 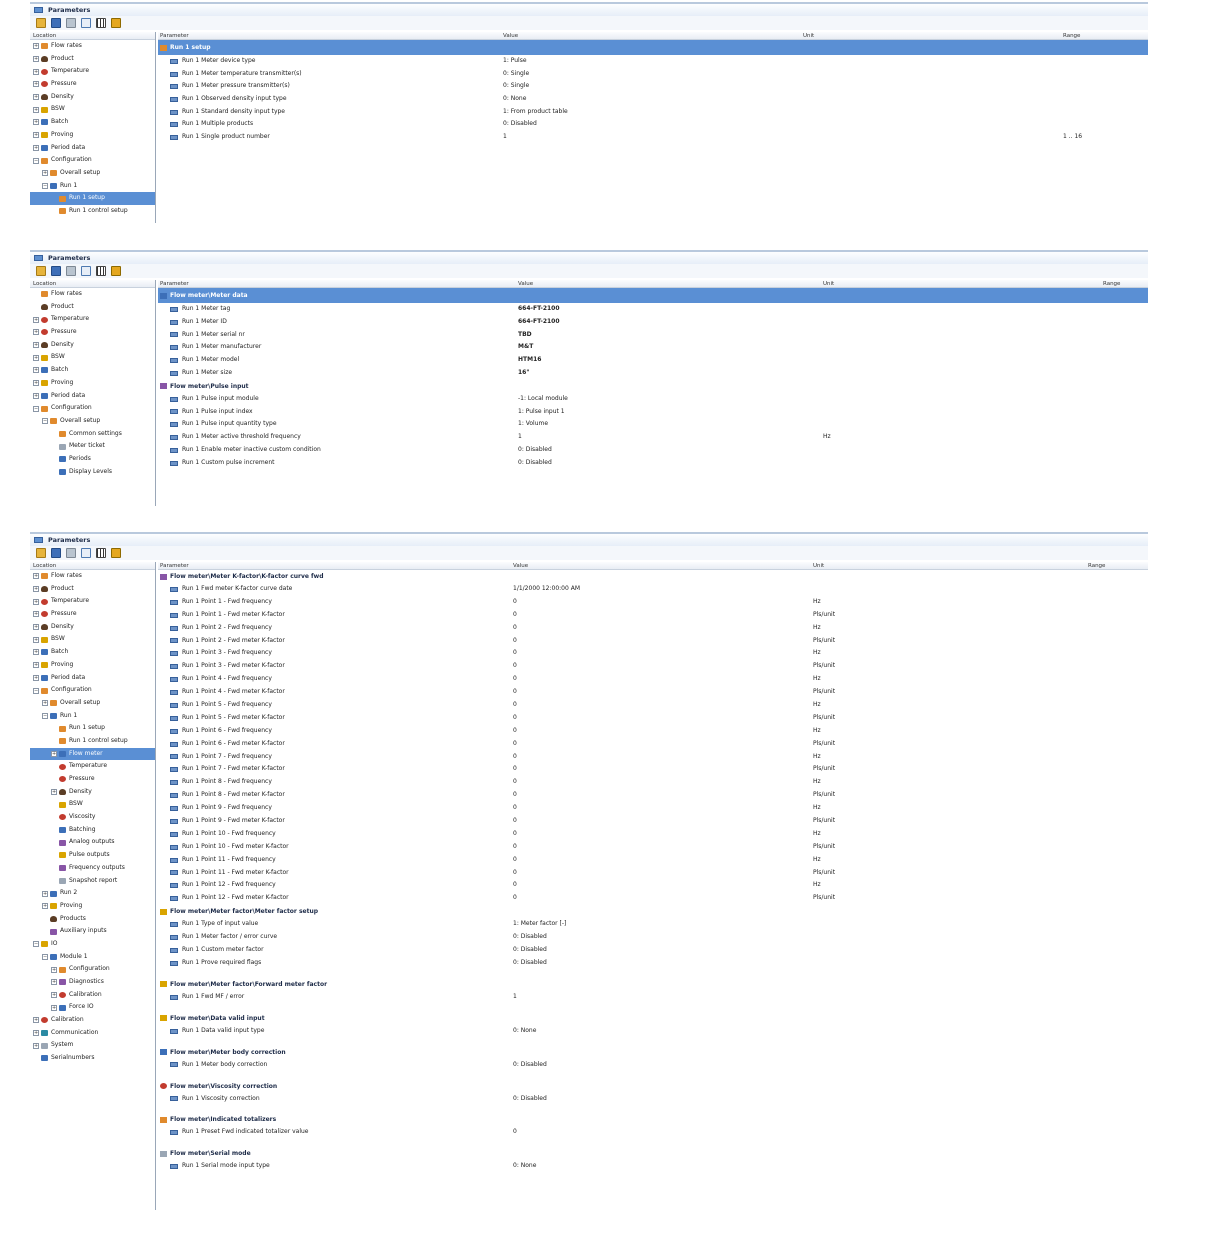 I want to click on tree-node: + Period data, so click(x=92, y=396).